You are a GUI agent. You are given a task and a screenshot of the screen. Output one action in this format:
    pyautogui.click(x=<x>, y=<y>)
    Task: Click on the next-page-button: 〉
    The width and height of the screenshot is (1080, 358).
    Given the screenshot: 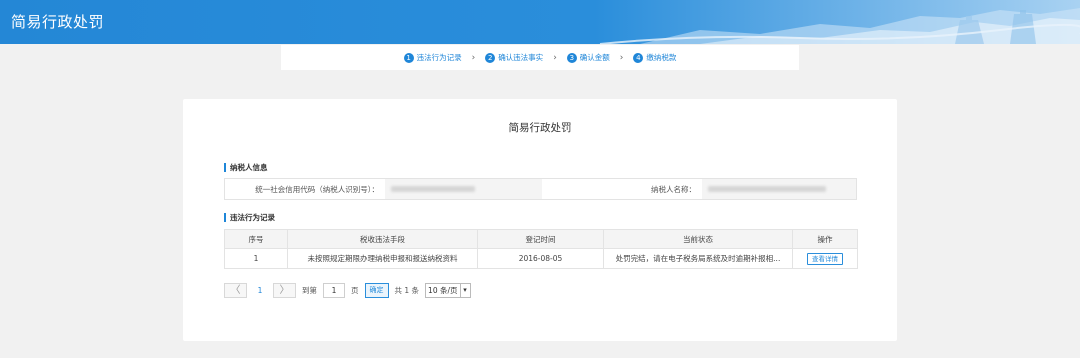 What is the action you would take?
    pyautogui.click(x=284, y=290)
    